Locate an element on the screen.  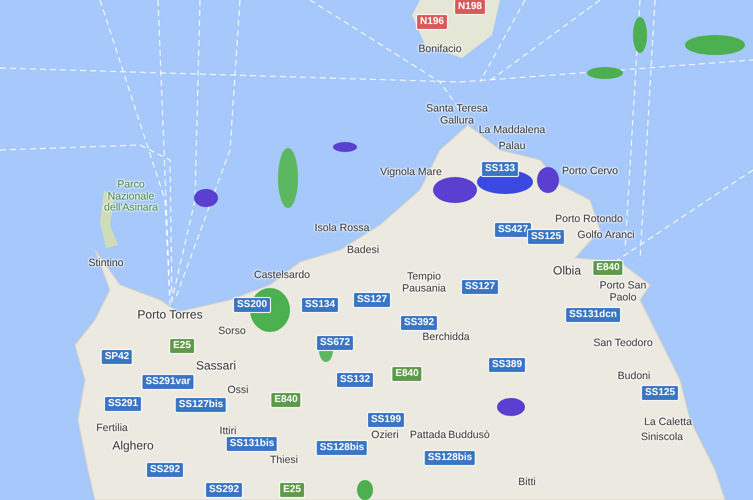
place-label: Golfo Aranci is located at coordinates (606, 236).